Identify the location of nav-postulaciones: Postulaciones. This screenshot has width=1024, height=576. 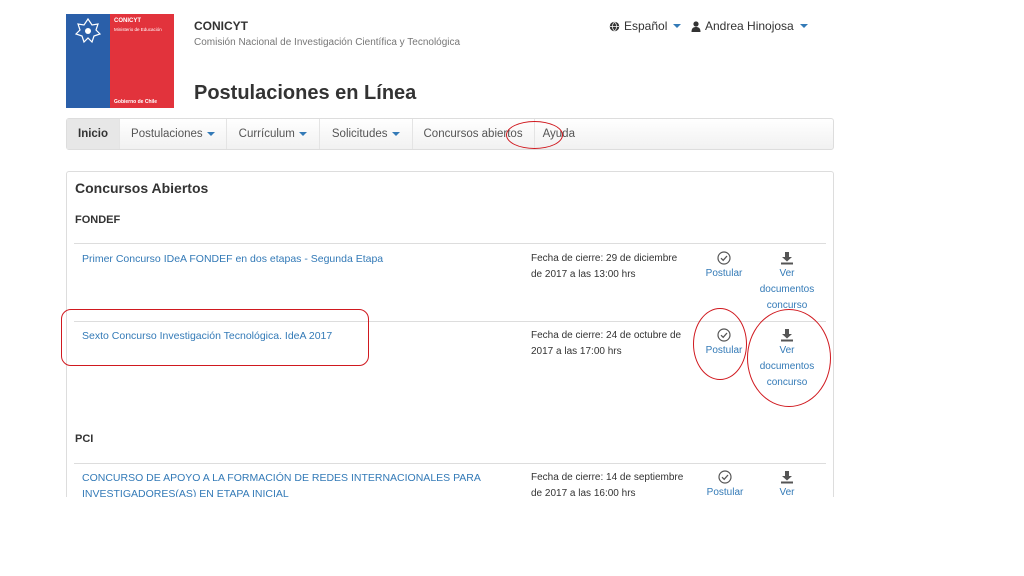
(173, 134).